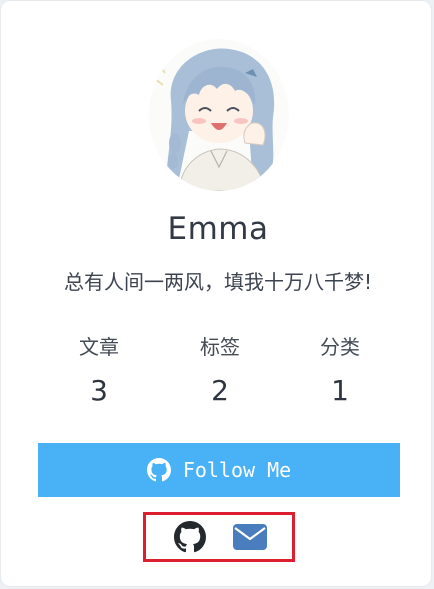 Image resolution: width=434 pixels, height=589 pixels. I want to click on stat-value: 3, so click(99, 390).